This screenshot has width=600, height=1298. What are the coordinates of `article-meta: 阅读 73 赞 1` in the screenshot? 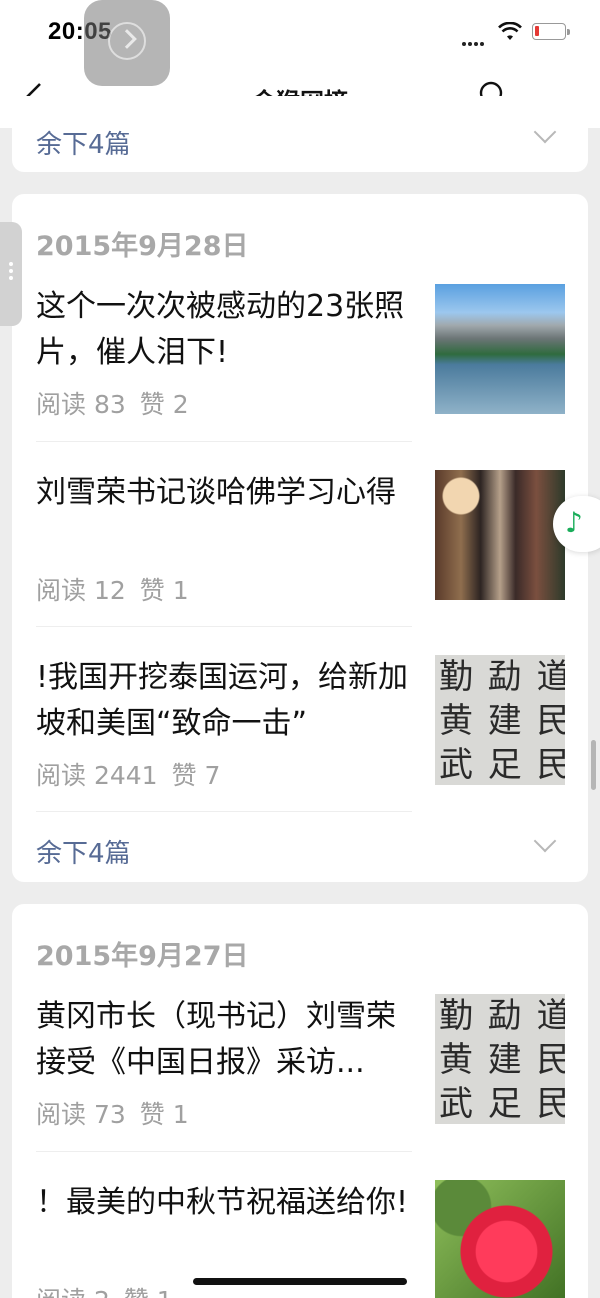 It's located at (112, 1113).